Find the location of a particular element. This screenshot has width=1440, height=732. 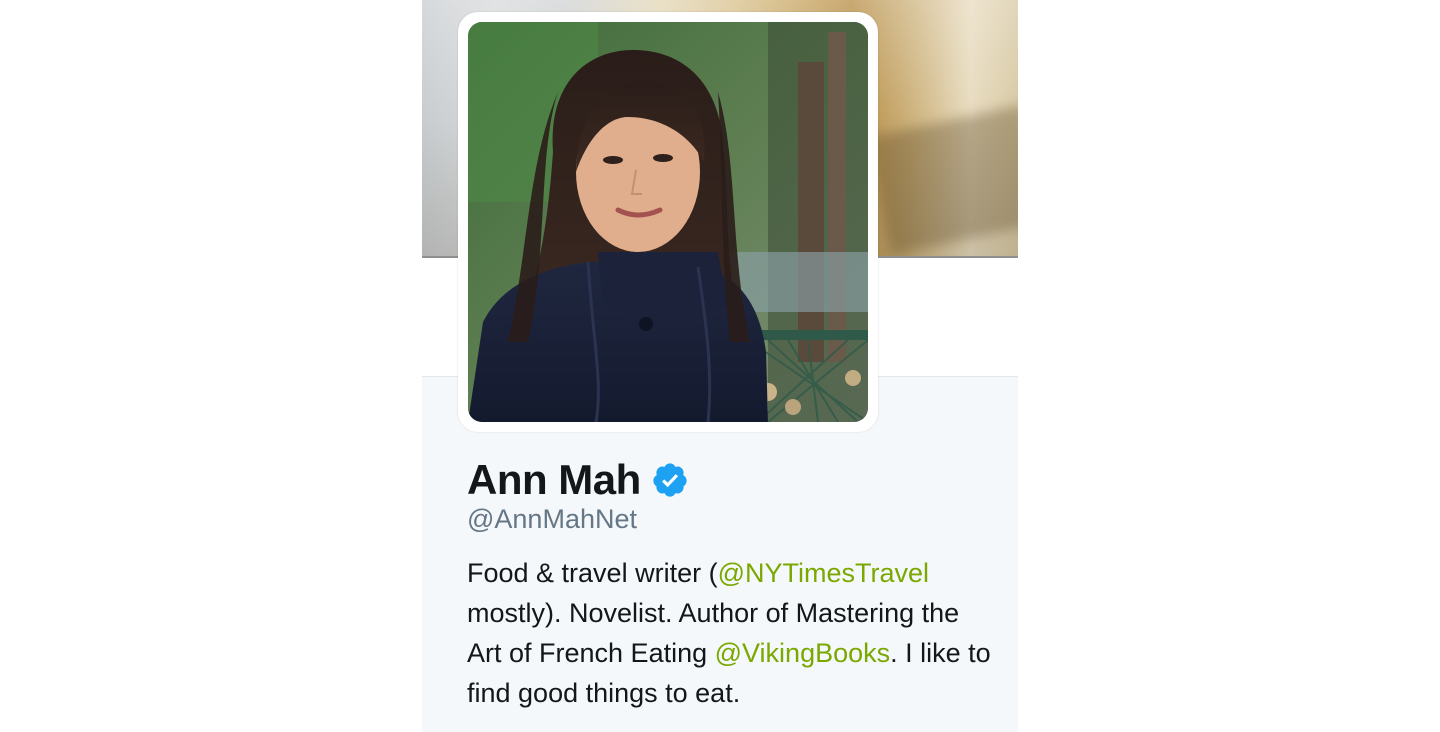

verified-badge-shape is located at coordinates (670, 480).